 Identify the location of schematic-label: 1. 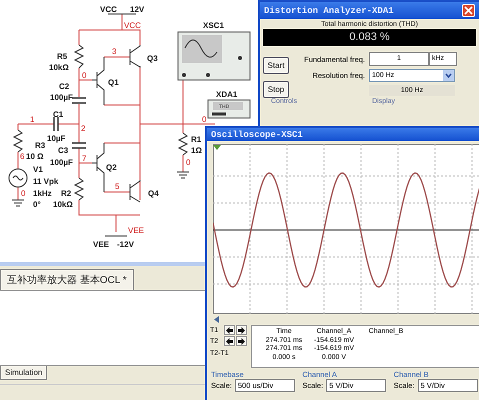
(32, 119).